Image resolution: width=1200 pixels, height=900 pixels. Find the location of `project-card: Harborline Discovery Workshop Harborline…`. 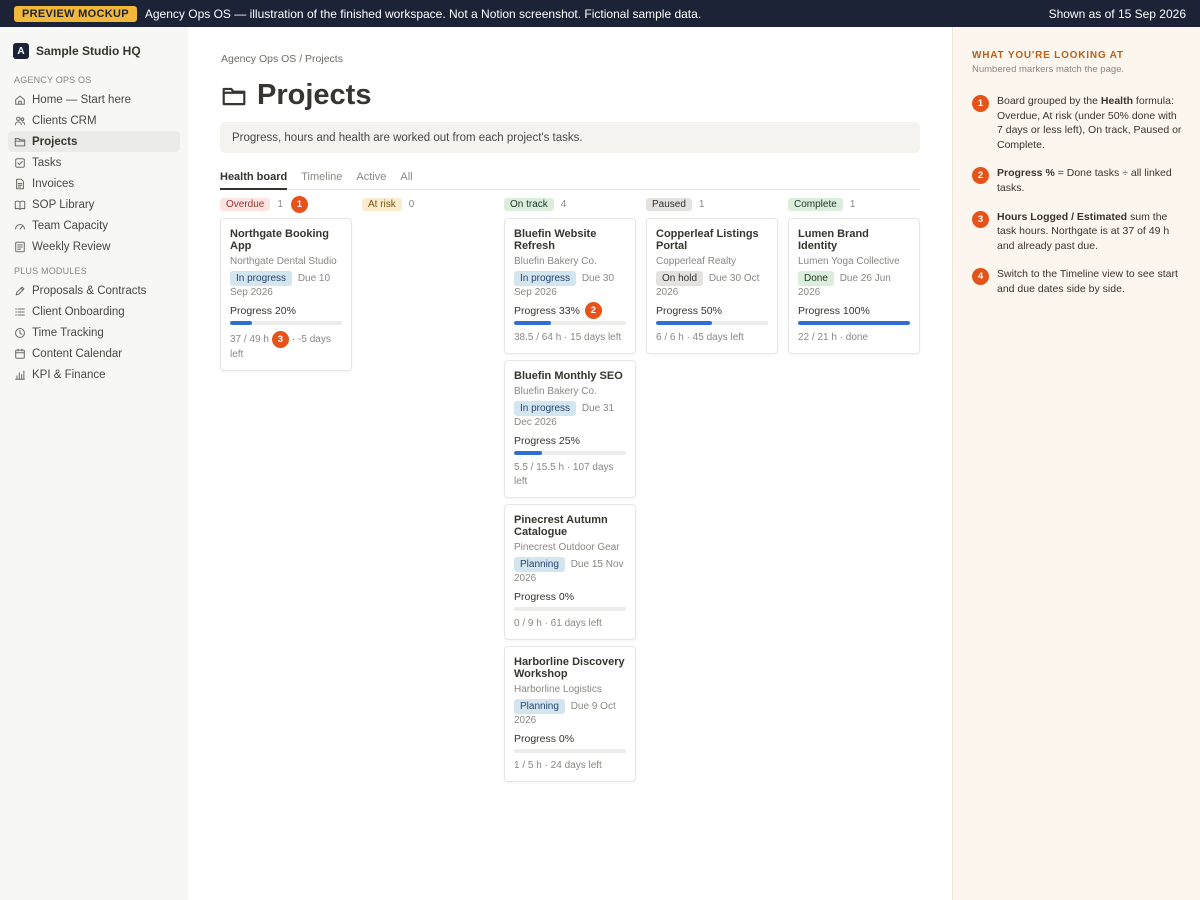

project-card: Harborline Discovery Workshop Harborline… is located at coordinates (570, 714).